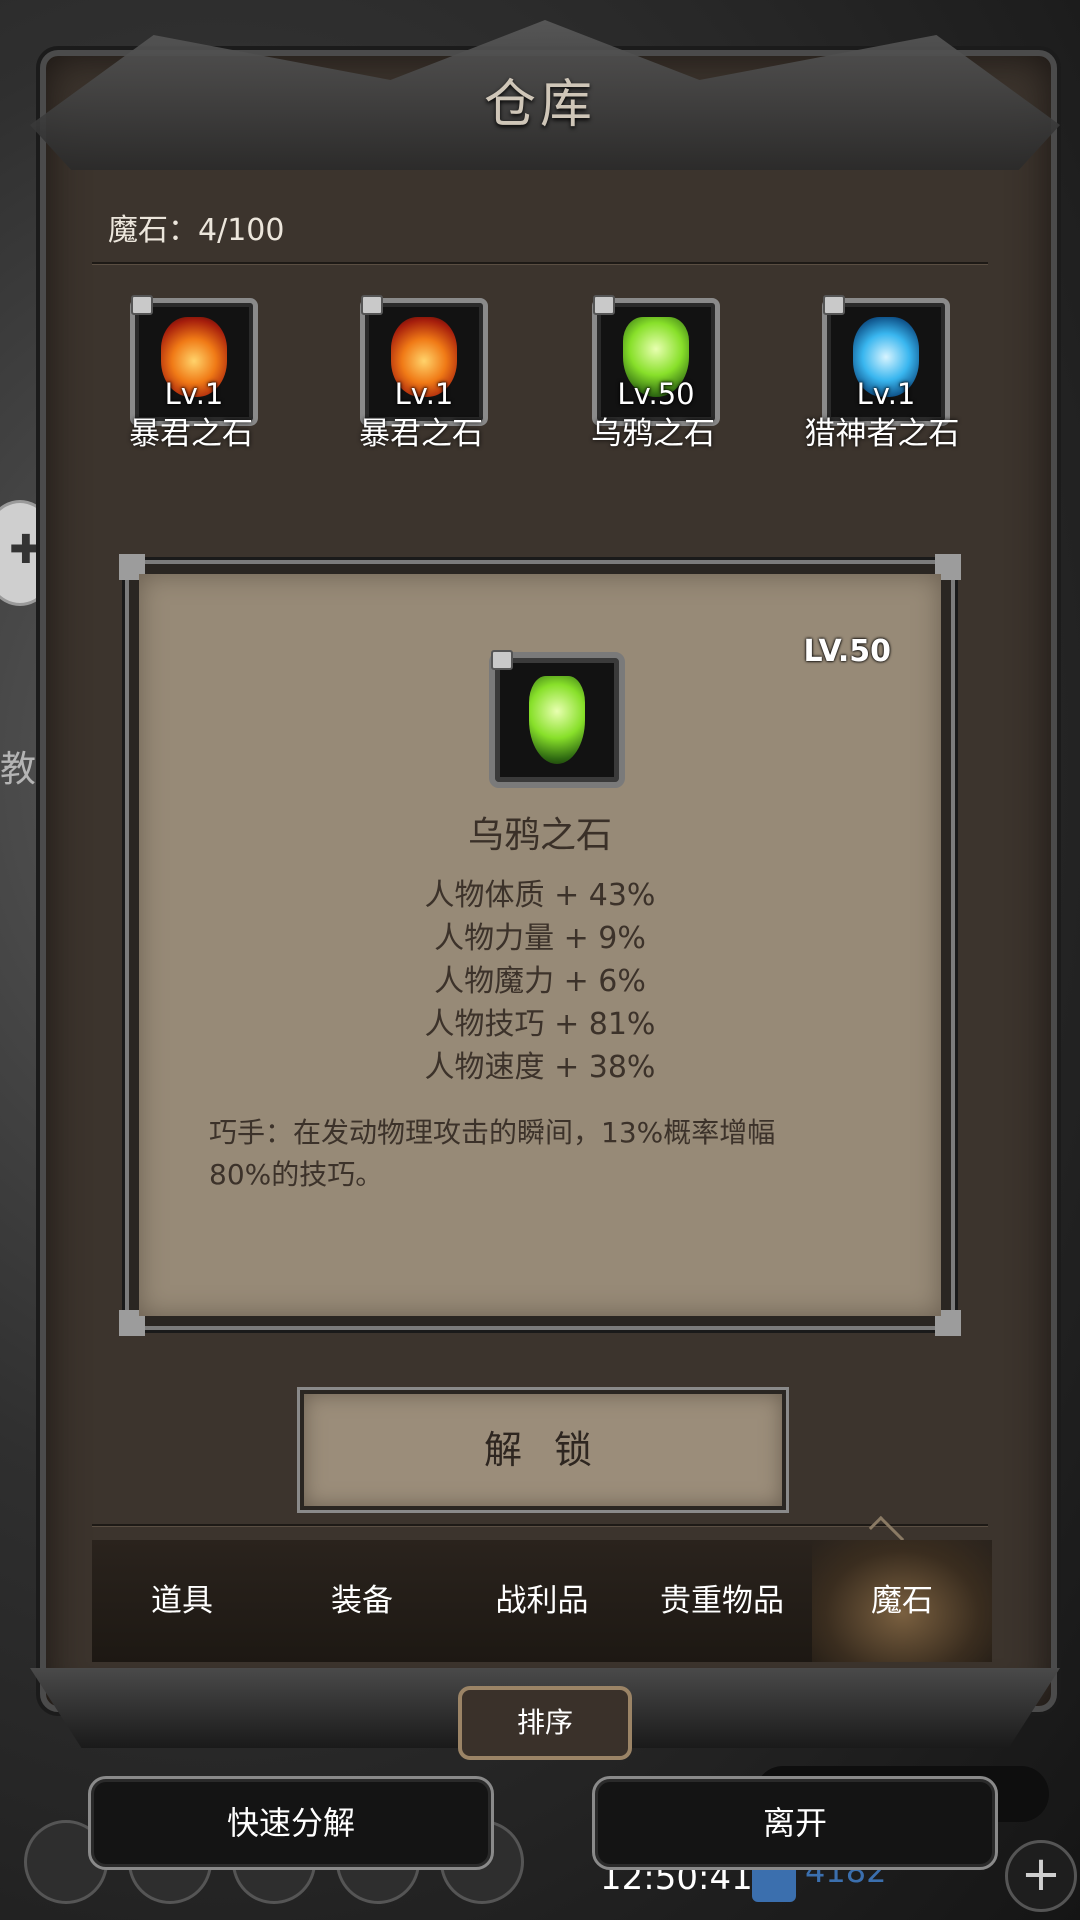 The image size is (1080, 1920). I want to click on stone-slot: Lv.50 乌鸦之石, so click(672, 371).